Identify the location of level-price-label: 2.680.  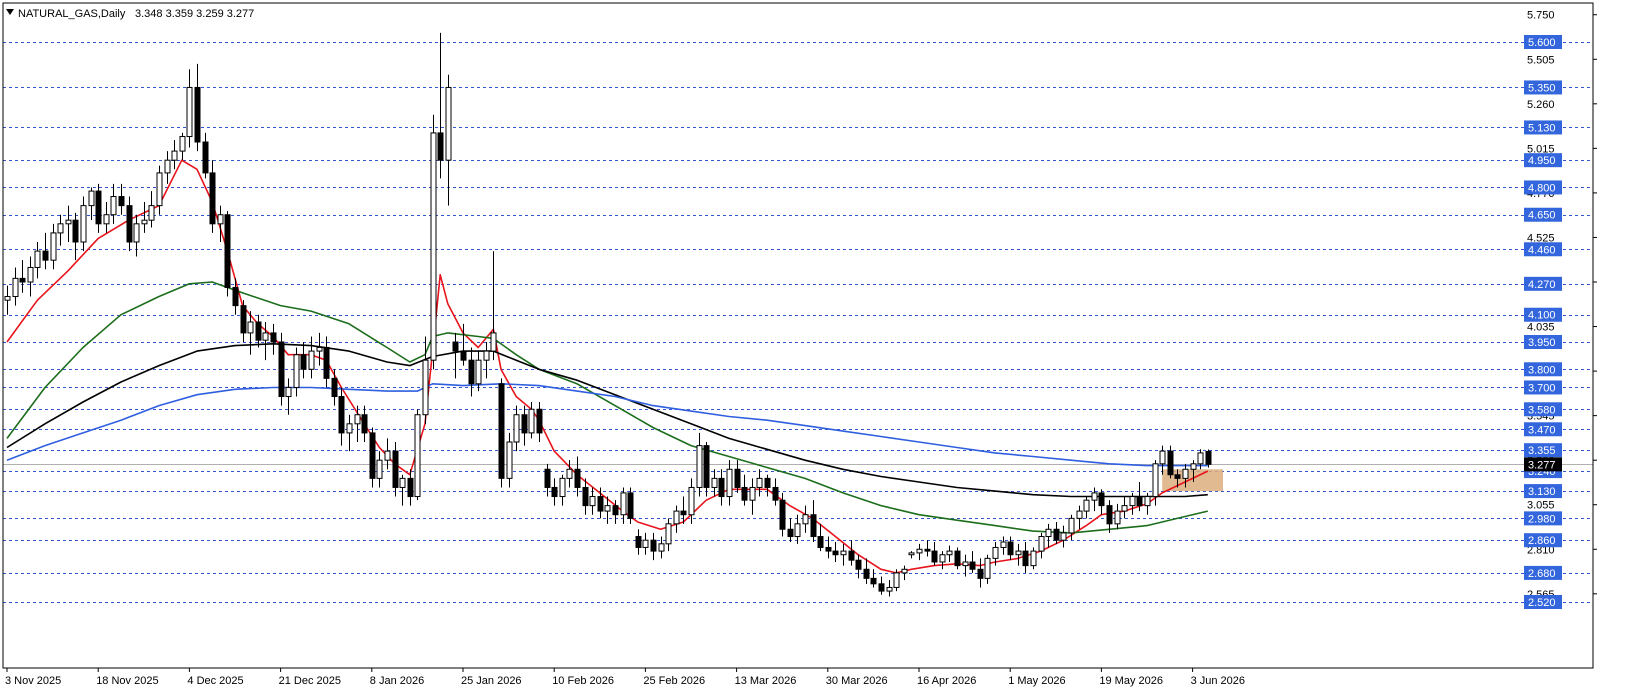
(1542, 574).